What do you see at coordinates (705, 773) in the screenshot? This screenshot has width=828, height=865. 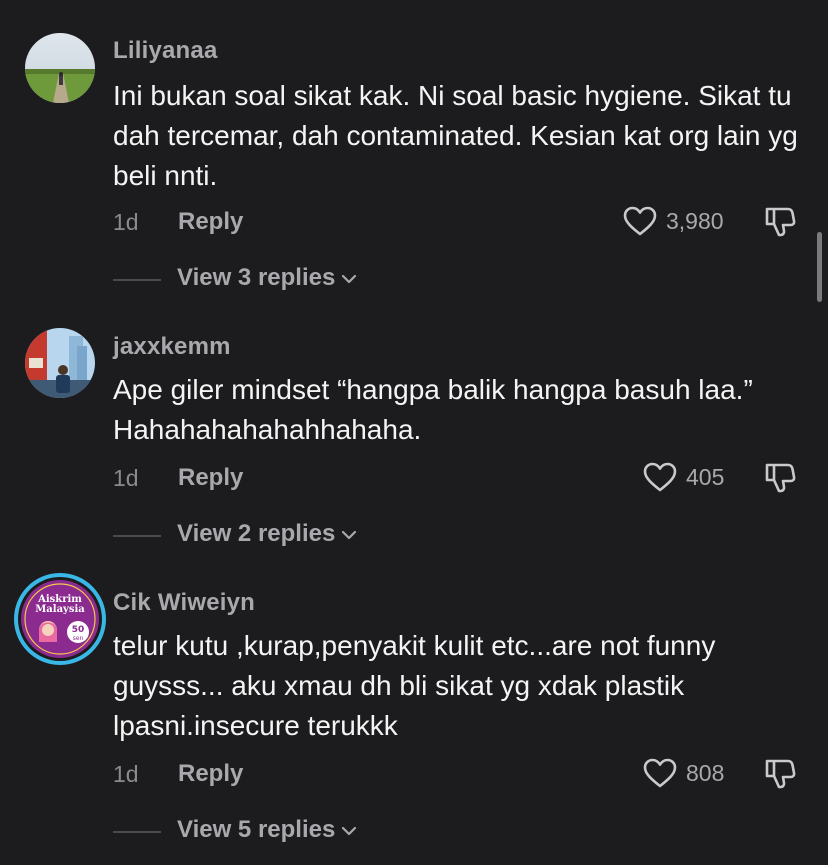 I see `like-count: 808` at bounding box center [705, 773].